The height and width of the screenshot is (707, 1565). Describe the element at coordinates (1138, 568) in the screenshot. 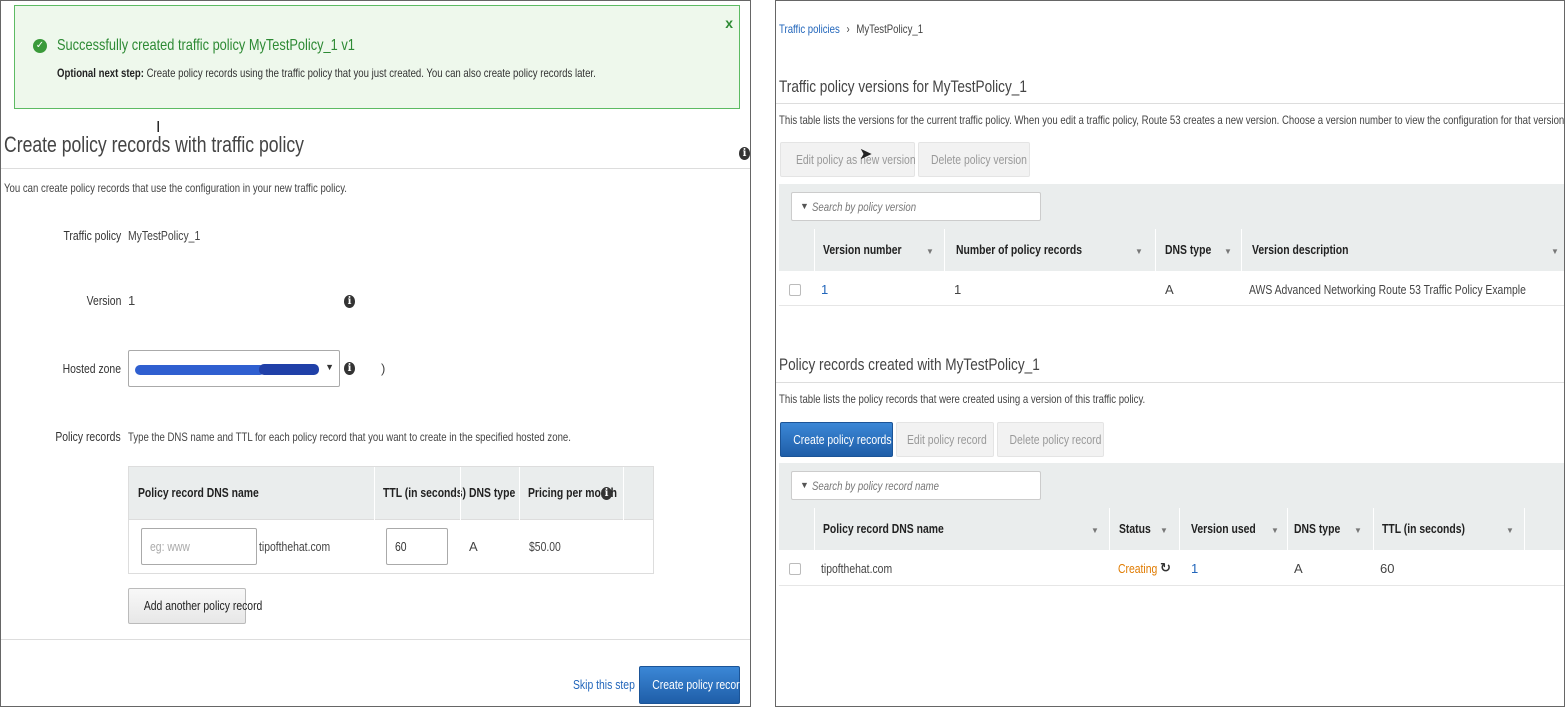

I see `status-badge: Creating` at that location.